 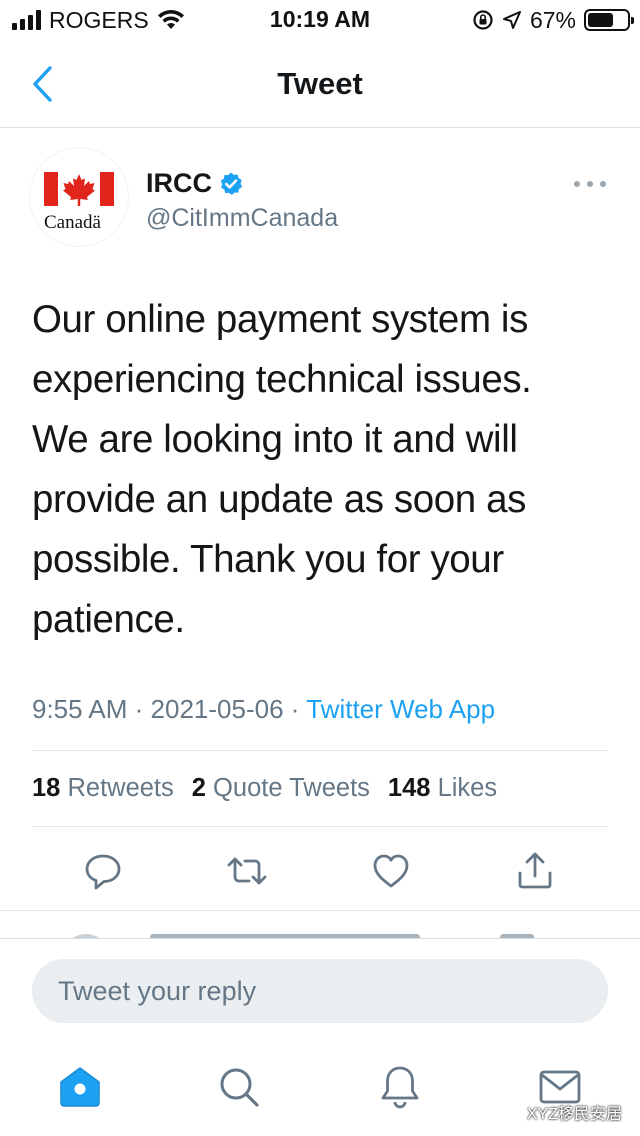 What do you see at coordinates (601, 20) in the screenshot?
I see `battery-fill` at bounding box center [601, 20].